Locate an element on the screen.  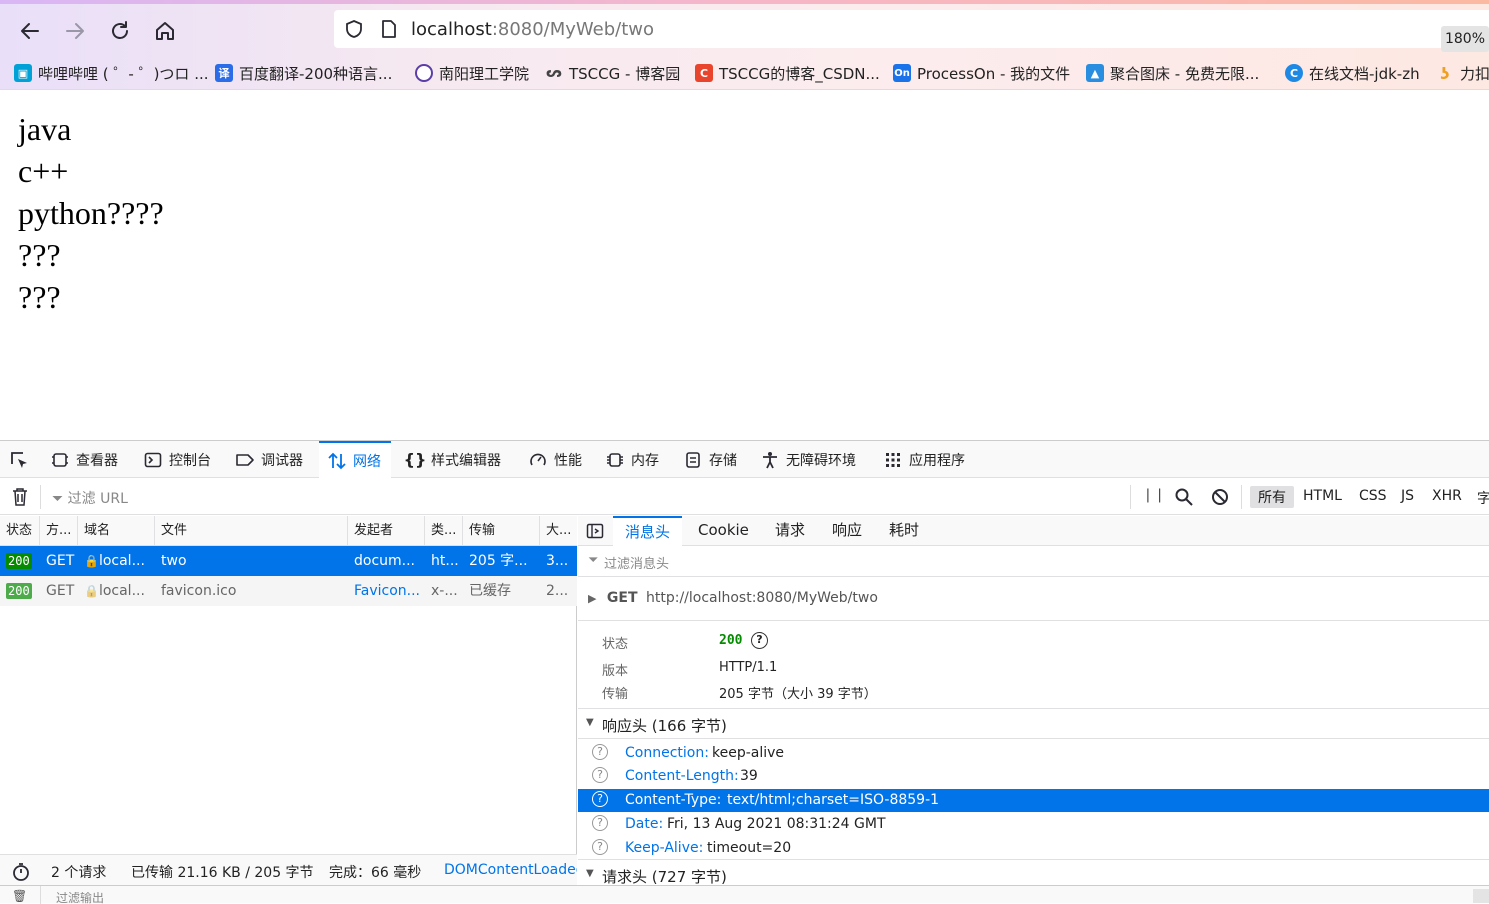
type-filter-all: 所有 is located at coordinates (1272, 497).